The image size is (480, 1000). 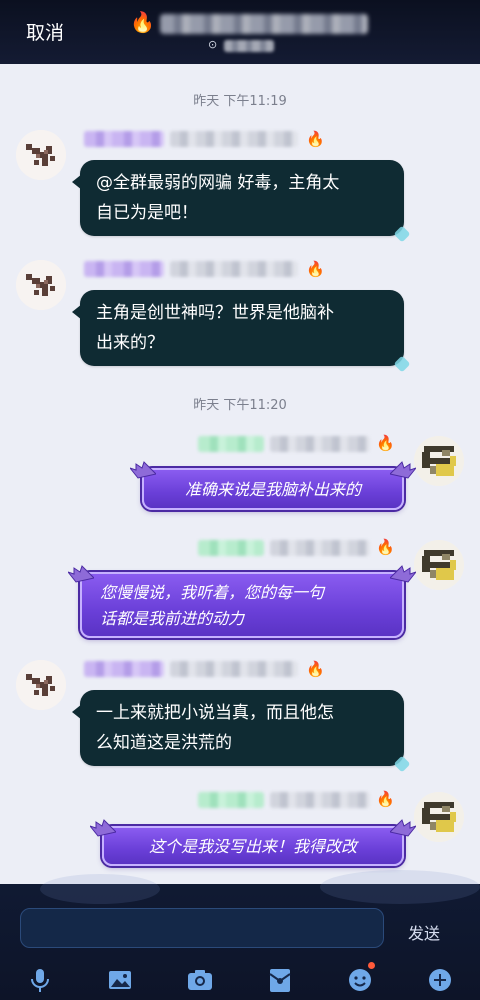 I want to click on chat-title: 🔥 ⊙, so click(x=250, y=33).